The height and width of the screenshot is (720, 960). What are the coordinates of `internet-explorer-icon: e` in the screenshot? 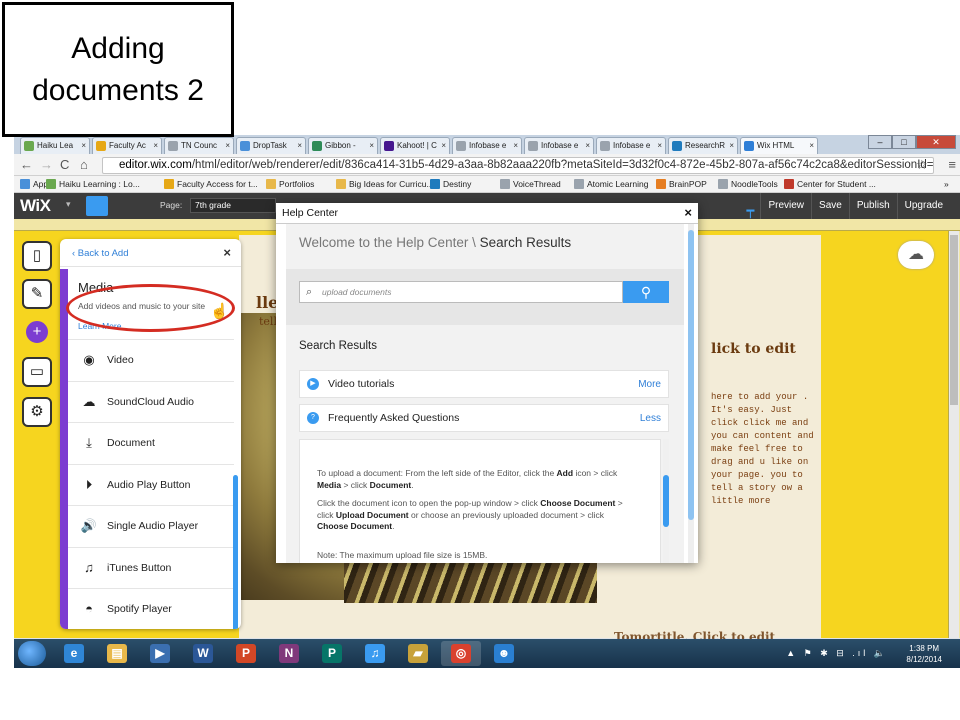 It's located at (74, 653).